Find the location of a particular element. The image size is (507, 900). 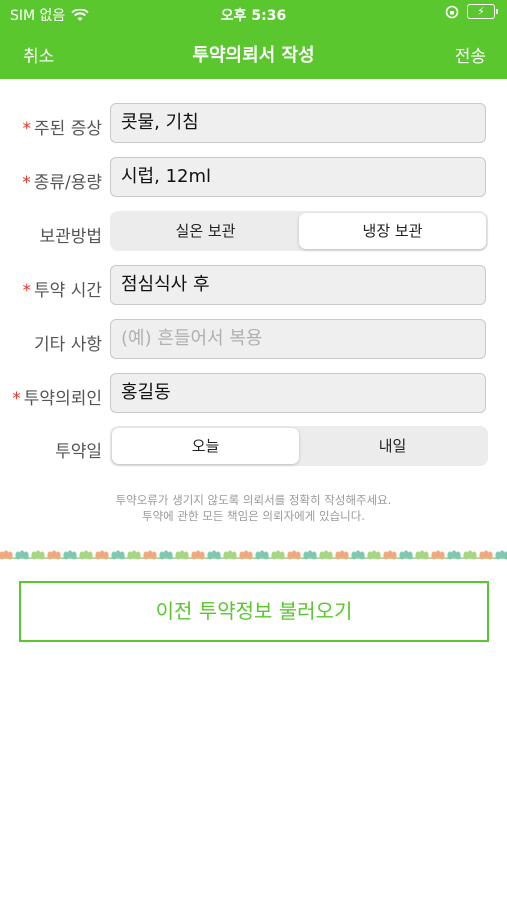

requester-label: 투약의뢰인 is located at coordinates (62, 399).